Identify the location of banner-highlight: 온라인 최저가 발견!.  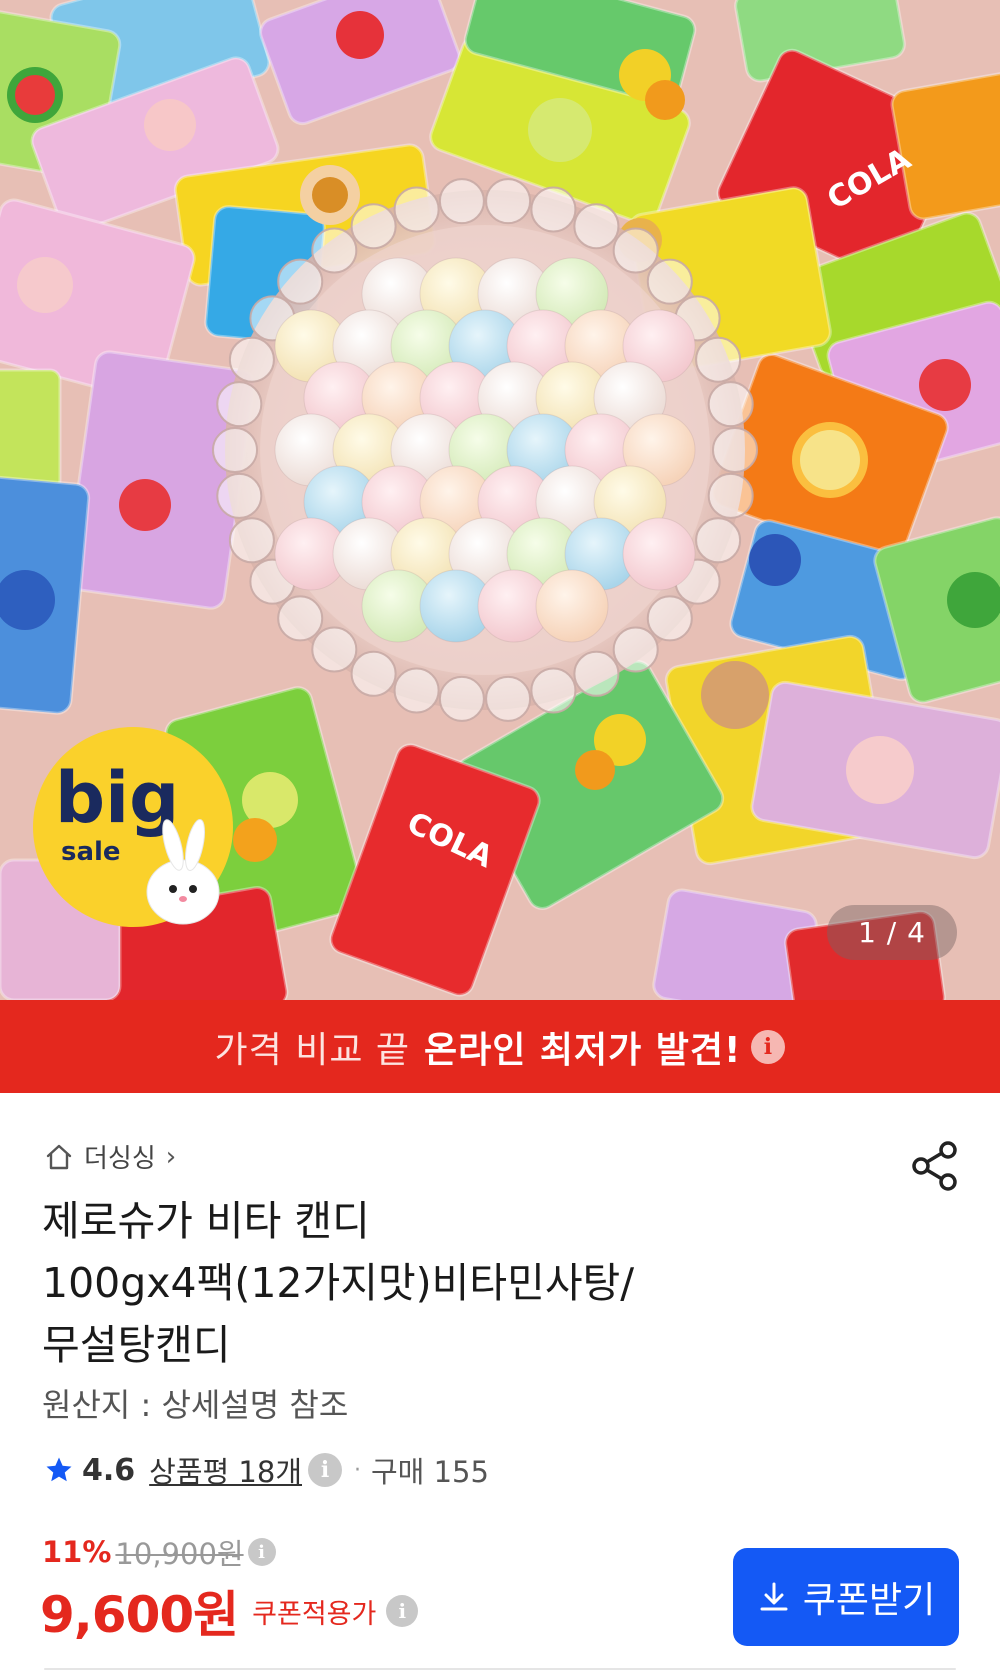
(583, 1050).